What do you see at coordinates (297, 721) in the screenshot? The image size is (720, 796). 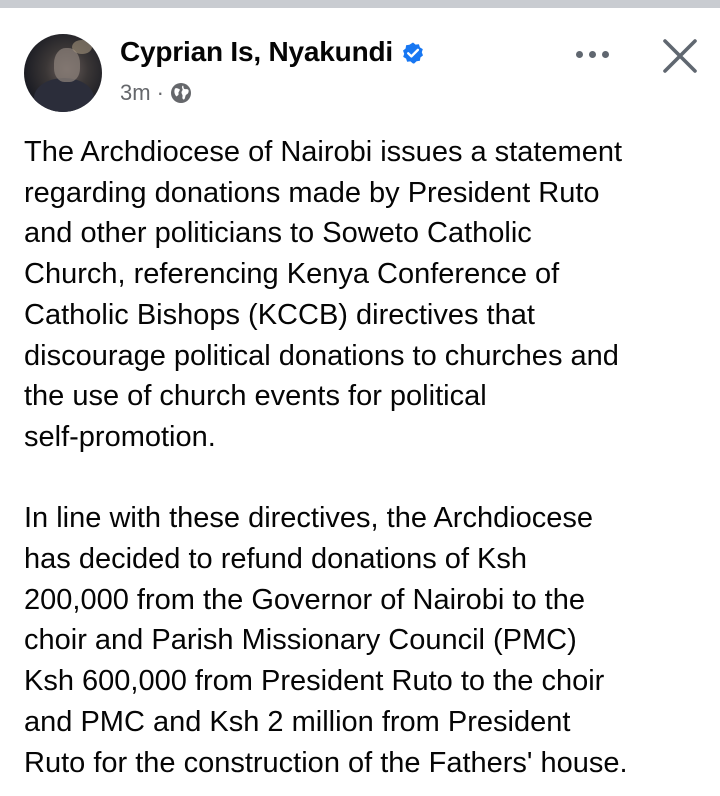 I see `text-line: and PMC and Ksh 2 million from President` at bounding box center [297, 721].